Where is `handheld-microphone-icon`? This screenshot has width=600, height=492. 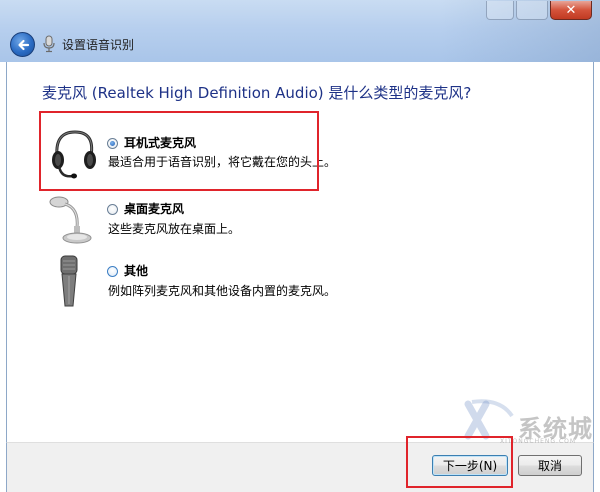 handheld-microphone-icon is located at coordinates (69, 281).